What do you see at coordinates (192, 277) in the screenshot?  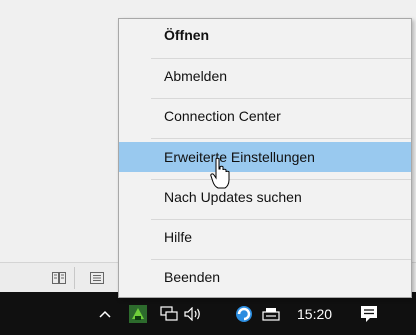 I see `menu-item-label: Beenden` at bounding box center [192, 277].